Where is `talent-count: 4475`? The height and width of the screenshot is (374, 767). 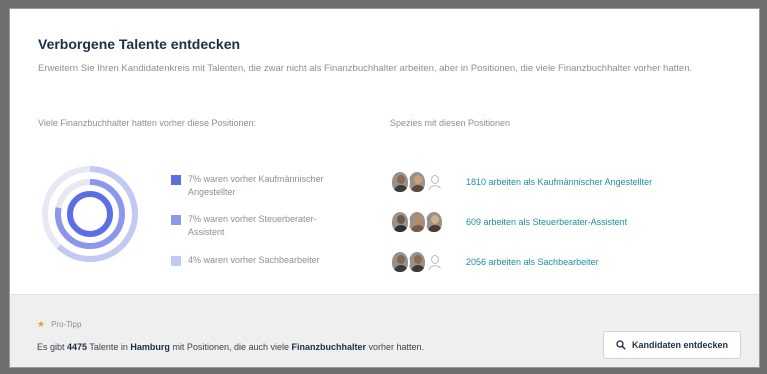 talent-count: 4475 is located at coordinates (77, 347).